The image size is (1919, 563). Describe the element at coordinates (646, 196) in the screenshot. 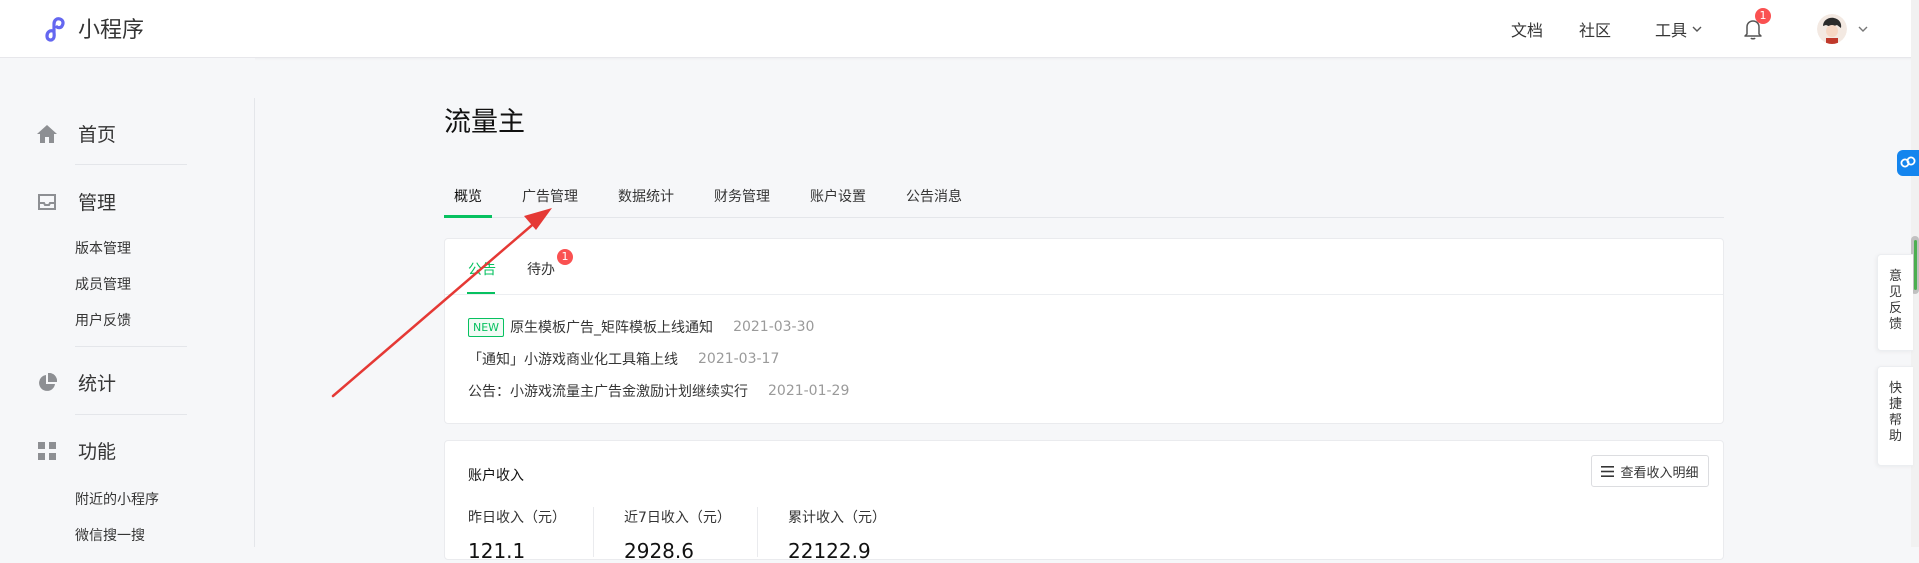

I see `tab-data-stats: 数据统计` at that location.